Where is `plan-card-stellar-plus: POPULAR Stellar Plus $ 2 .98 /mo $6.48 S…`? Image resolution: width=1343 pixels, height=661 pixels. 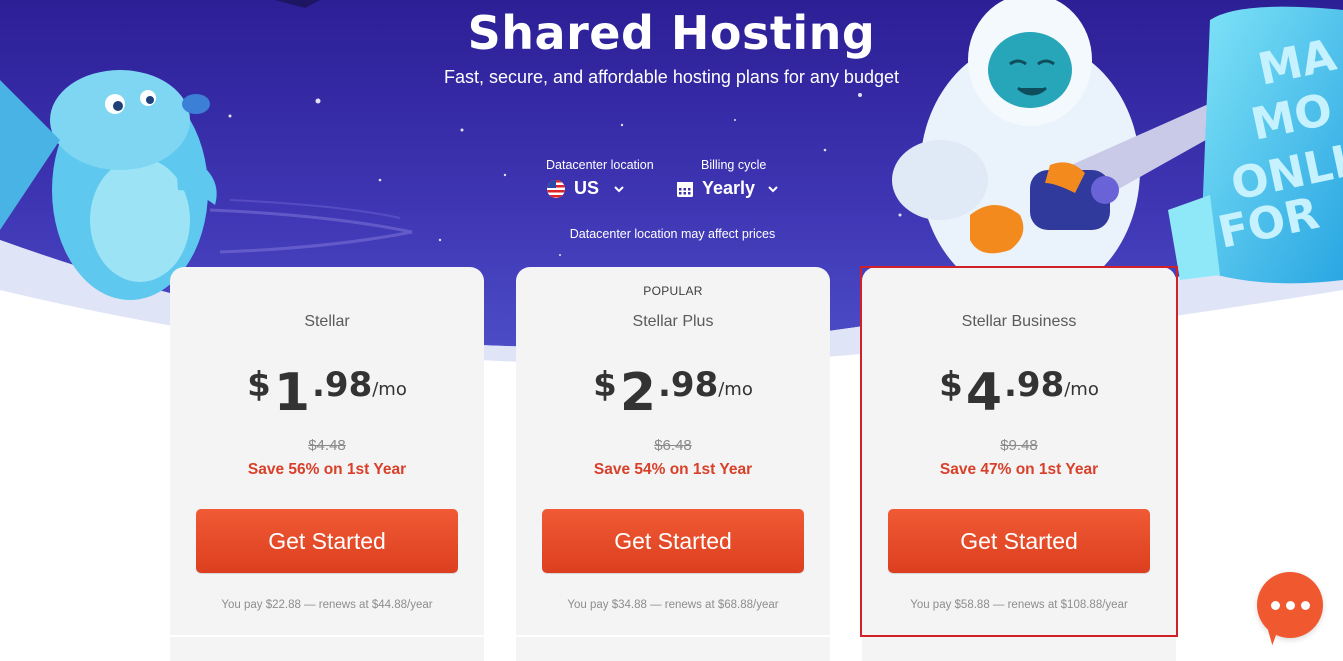
plan-card-stellar-plus: POPULAR Stellar Plus $ 2 .98 /mo $6.48 S… is located at coordinates (673, 464).